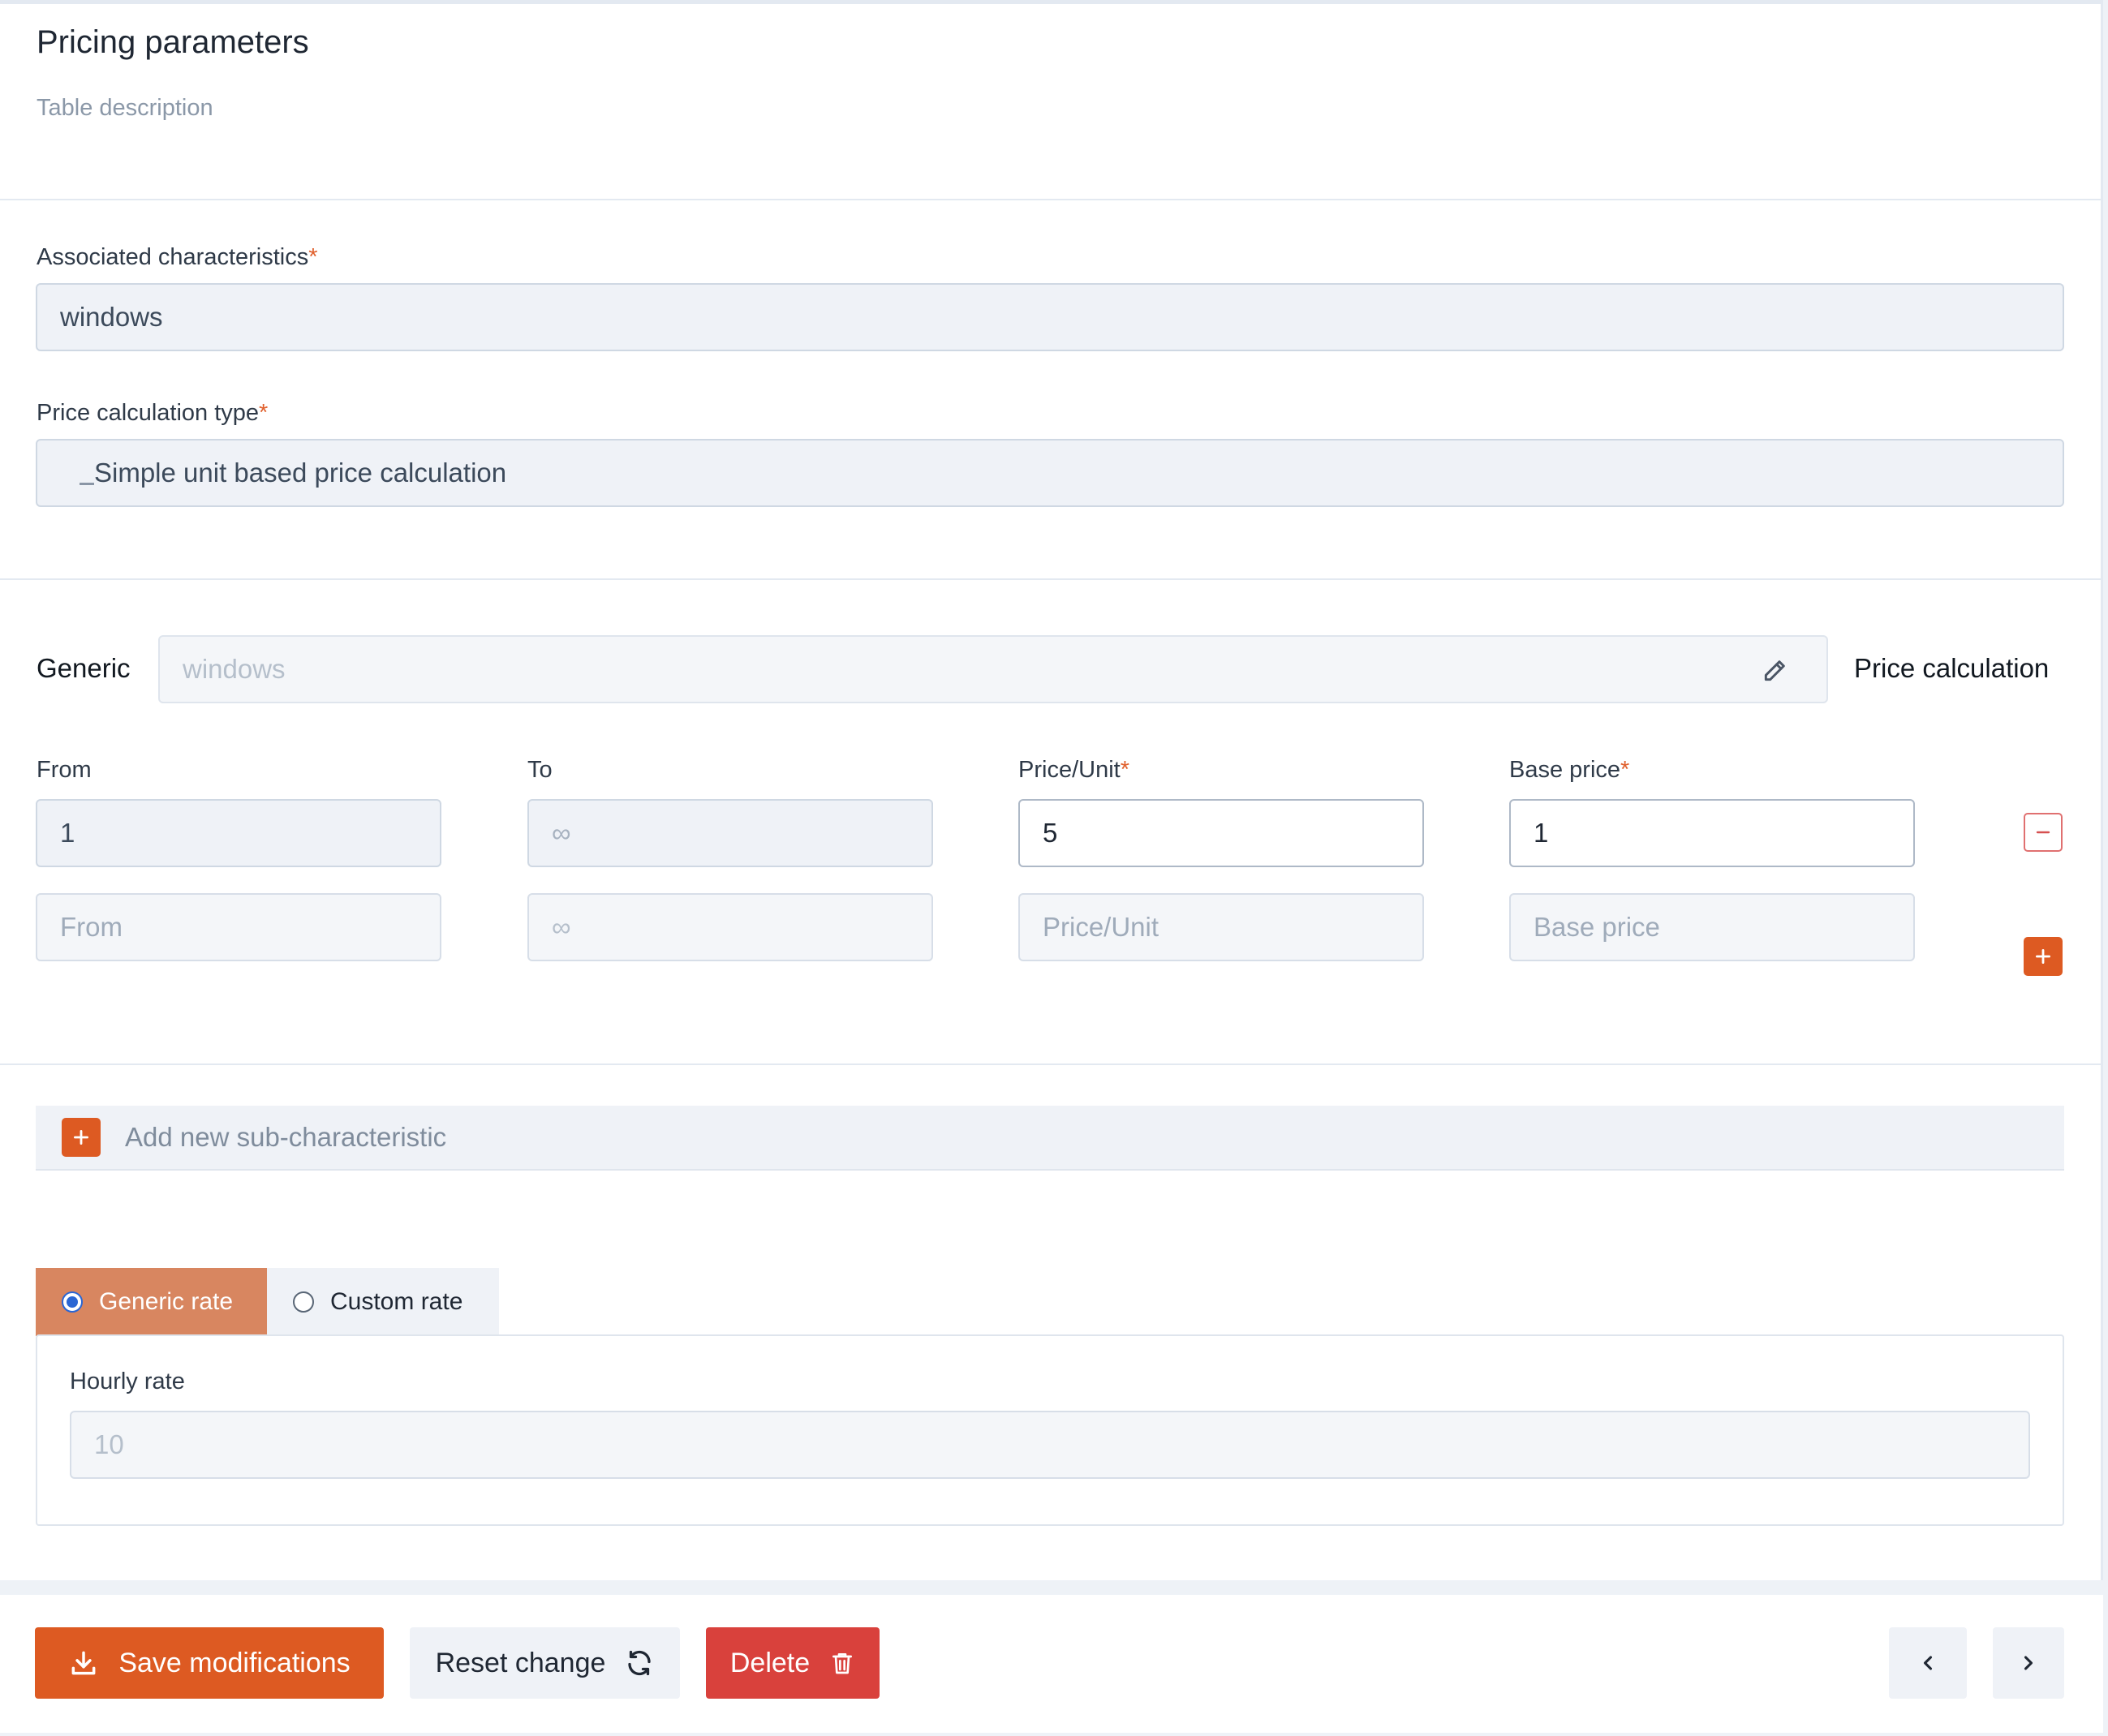 Image resolution: width=2108 pixels, height=1736 pixels. What do you see at coordinates (125, 108) in the screenshot?
I see `table-description: Table description` at bounding box center [125, 108].